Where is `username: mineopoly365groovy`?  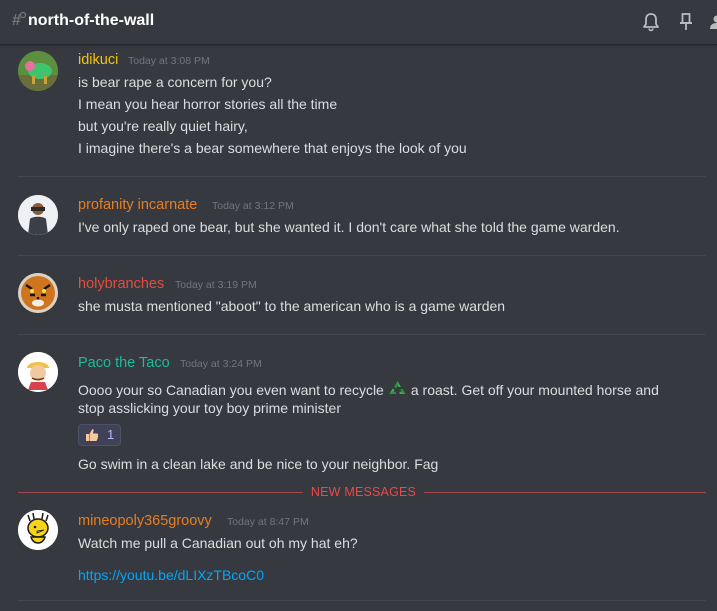
username: mineopoly365groovy is located at coordinates (145, 521).